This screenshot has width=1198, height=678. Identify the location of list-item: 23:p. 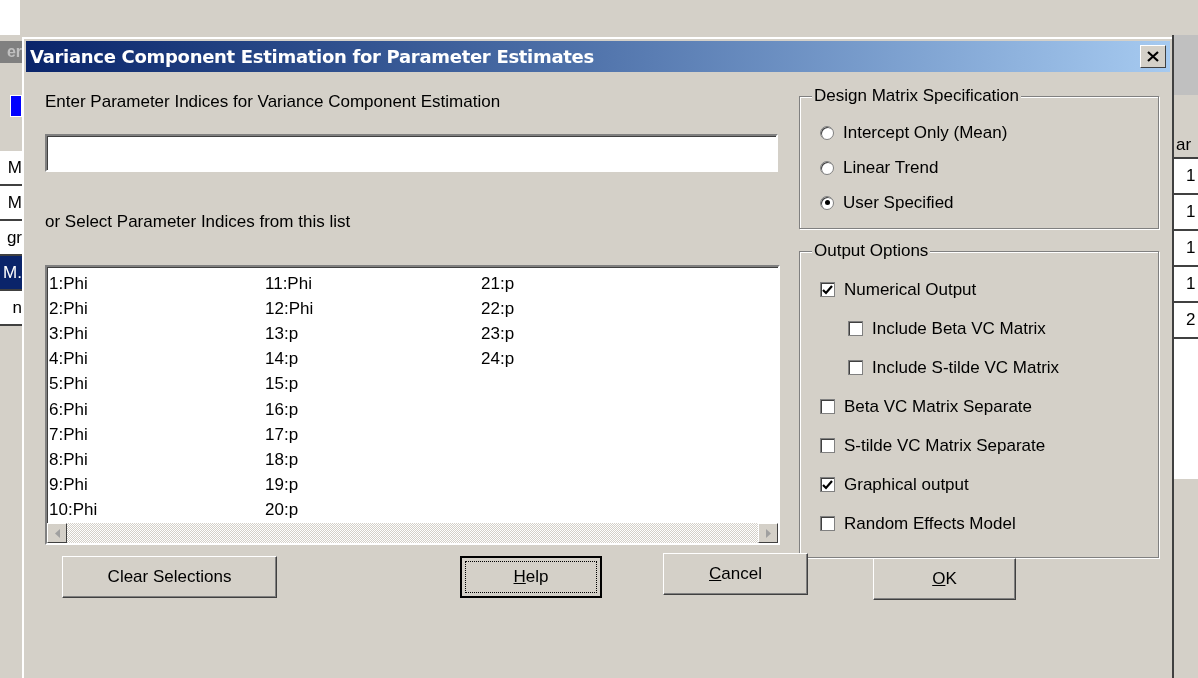
(498, 334).